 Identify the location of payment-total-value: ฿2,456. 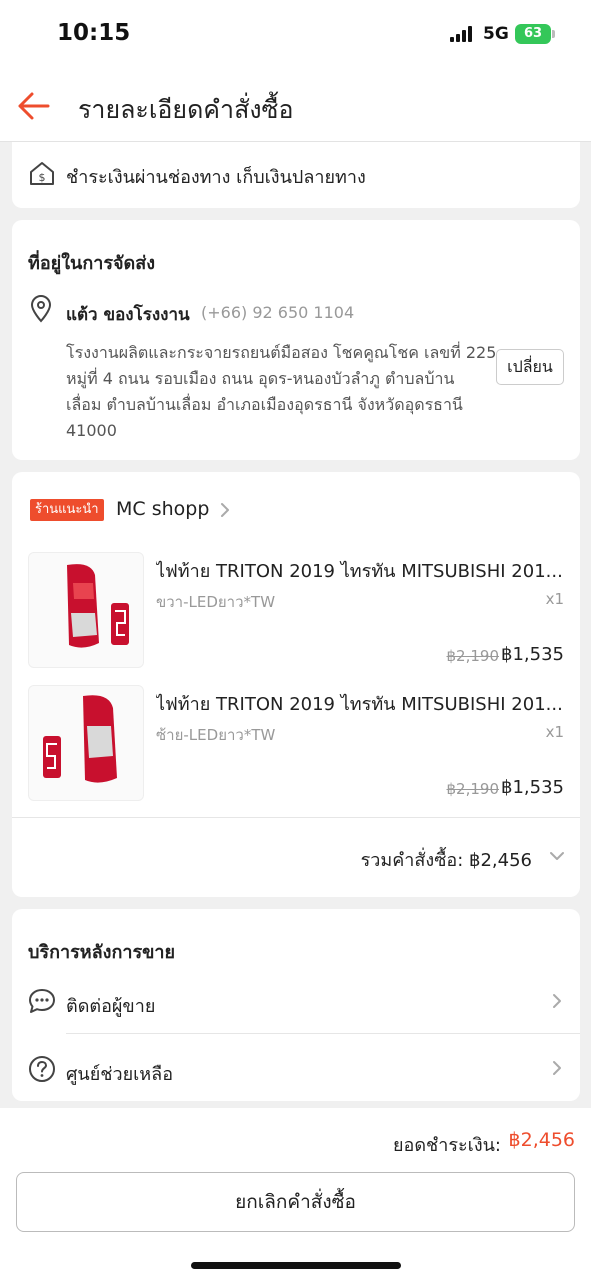
(541, 1140).